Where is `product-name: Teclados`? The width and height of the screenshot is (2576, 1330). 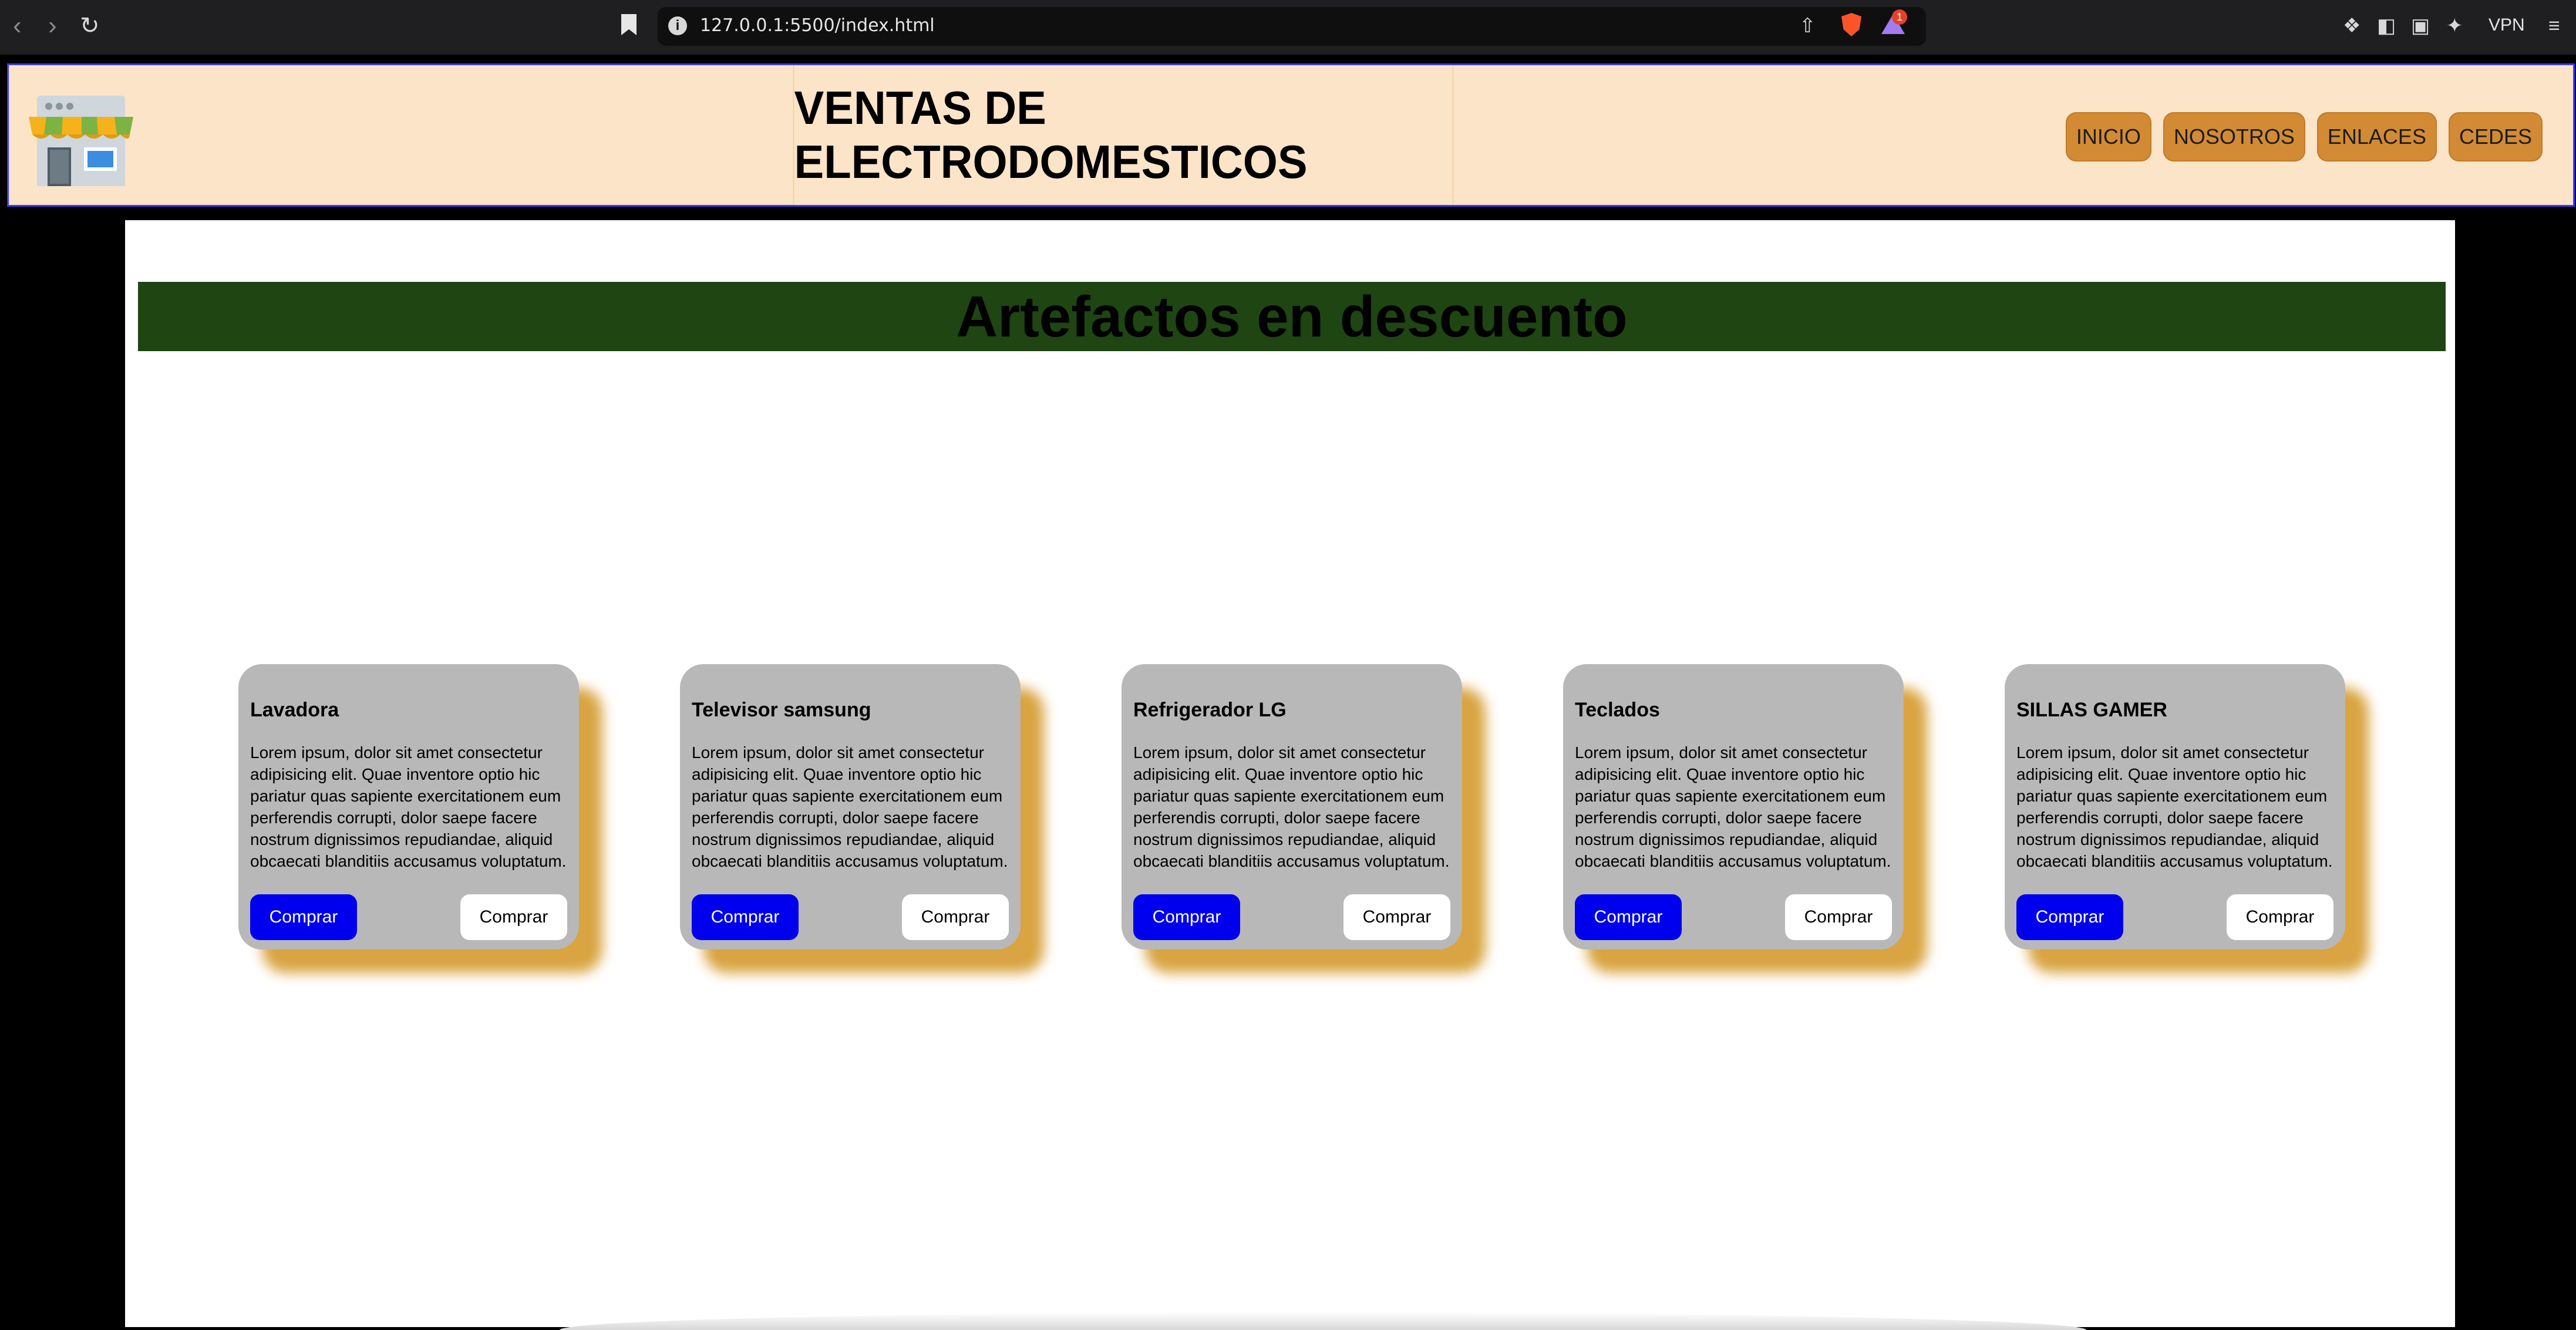
product-name: Teclados is located at coordinates (1617, 710).